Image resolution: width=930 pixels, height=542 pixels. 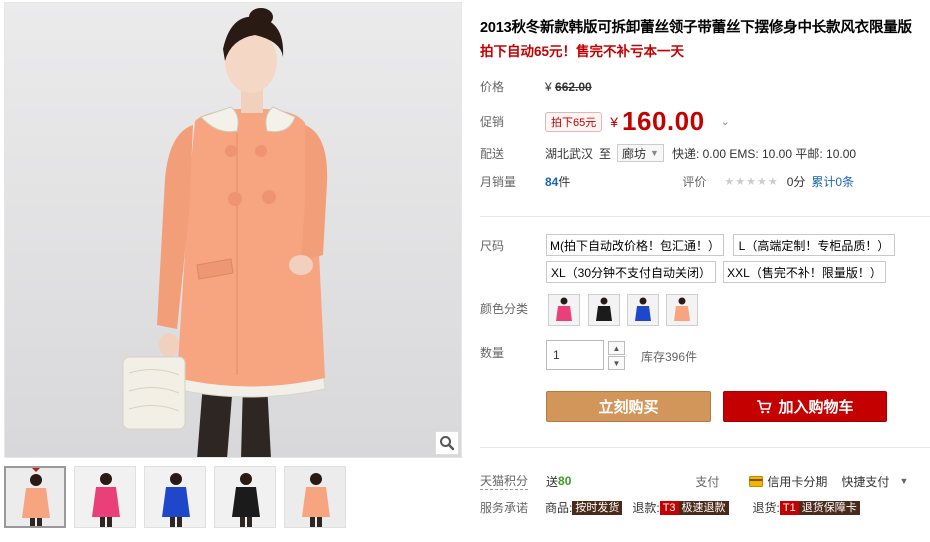 What do you see at coordinates (616, 348) in the screenshot?
I see `caret-up-icon: ▲` at bounding box center [616, 348].